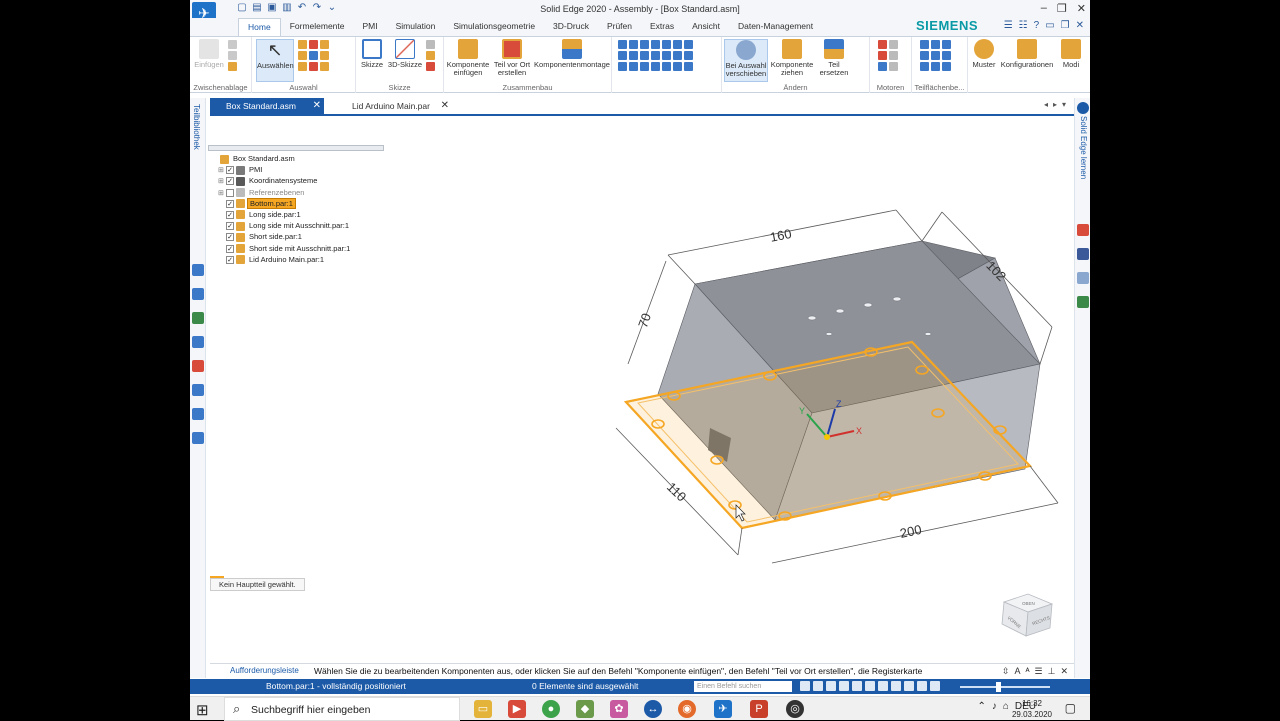 This screenshot has width=1280, height=721. Describe the element at coordinates (896, 686) in the screenshot. I see `style-icon` at that location.